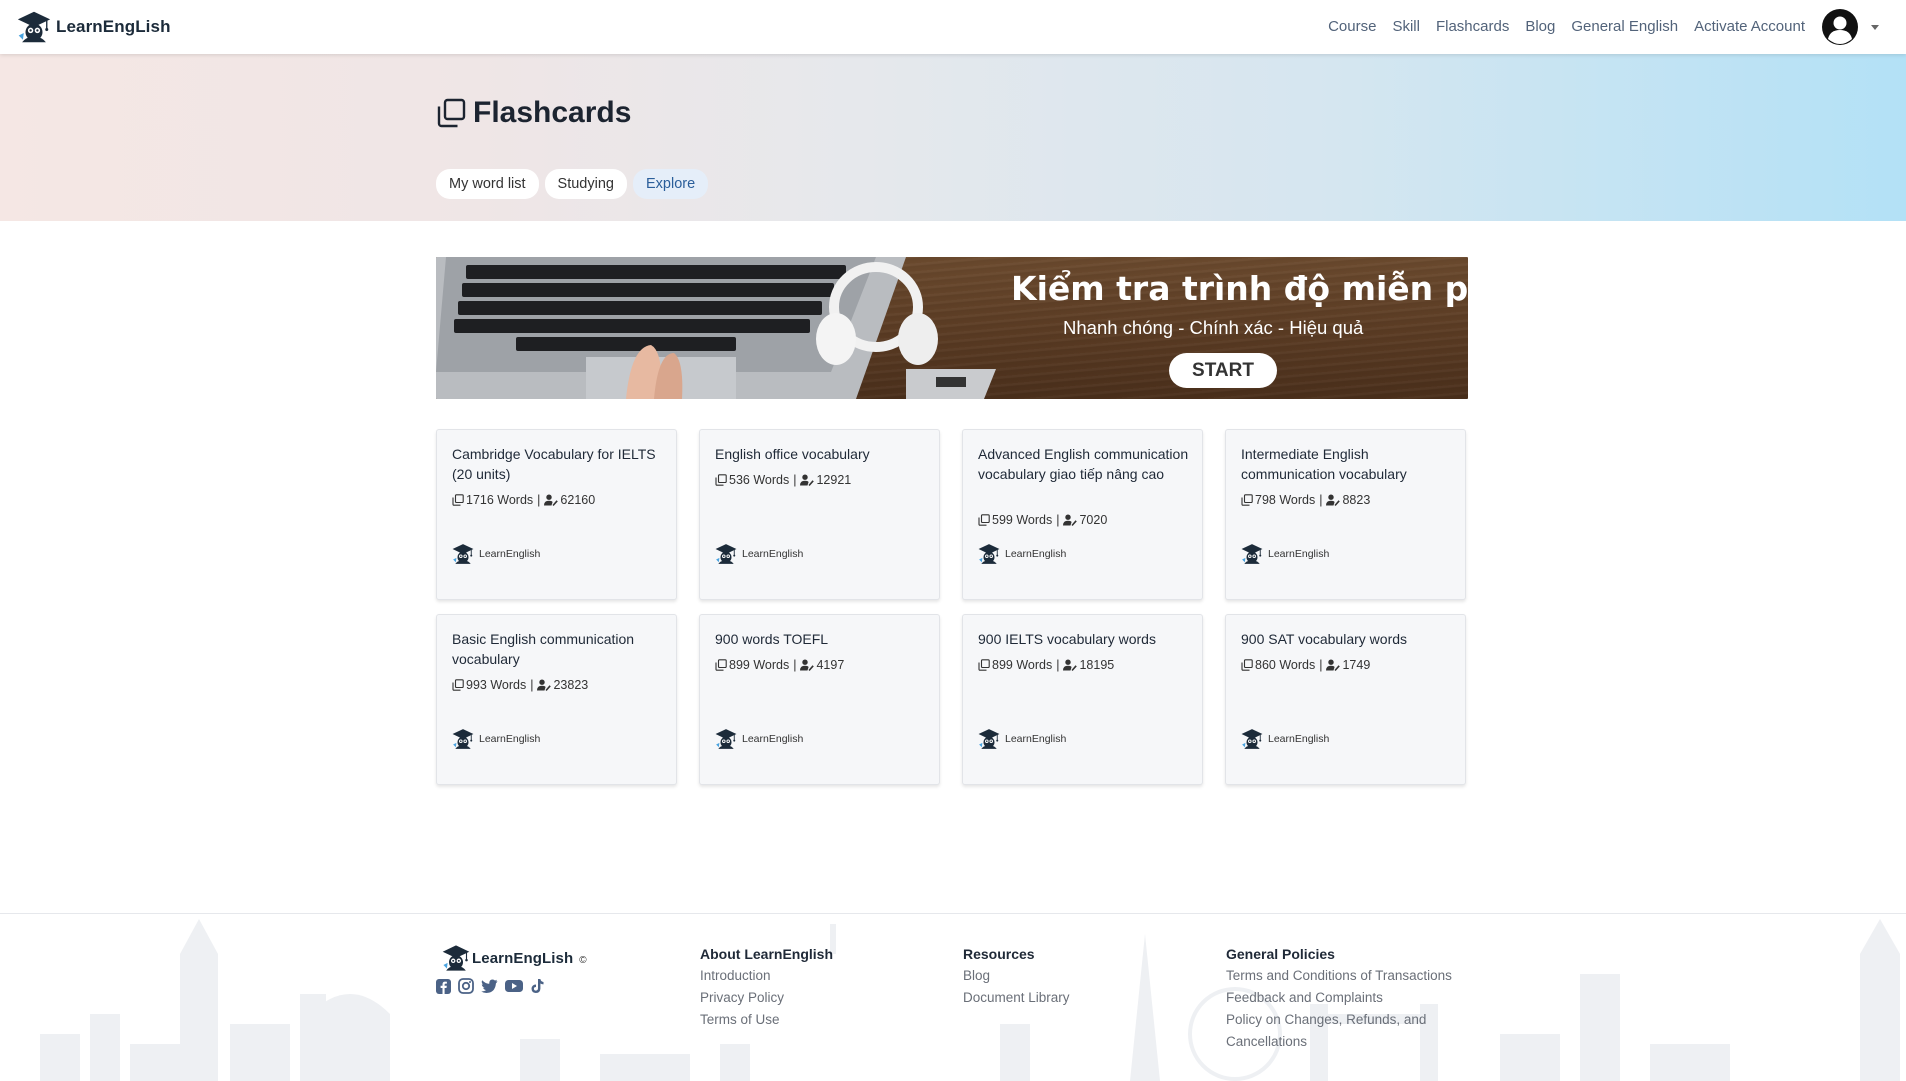  I want to click on footer-resources-column: Resources Blog Document Library, so click(1016, 977).